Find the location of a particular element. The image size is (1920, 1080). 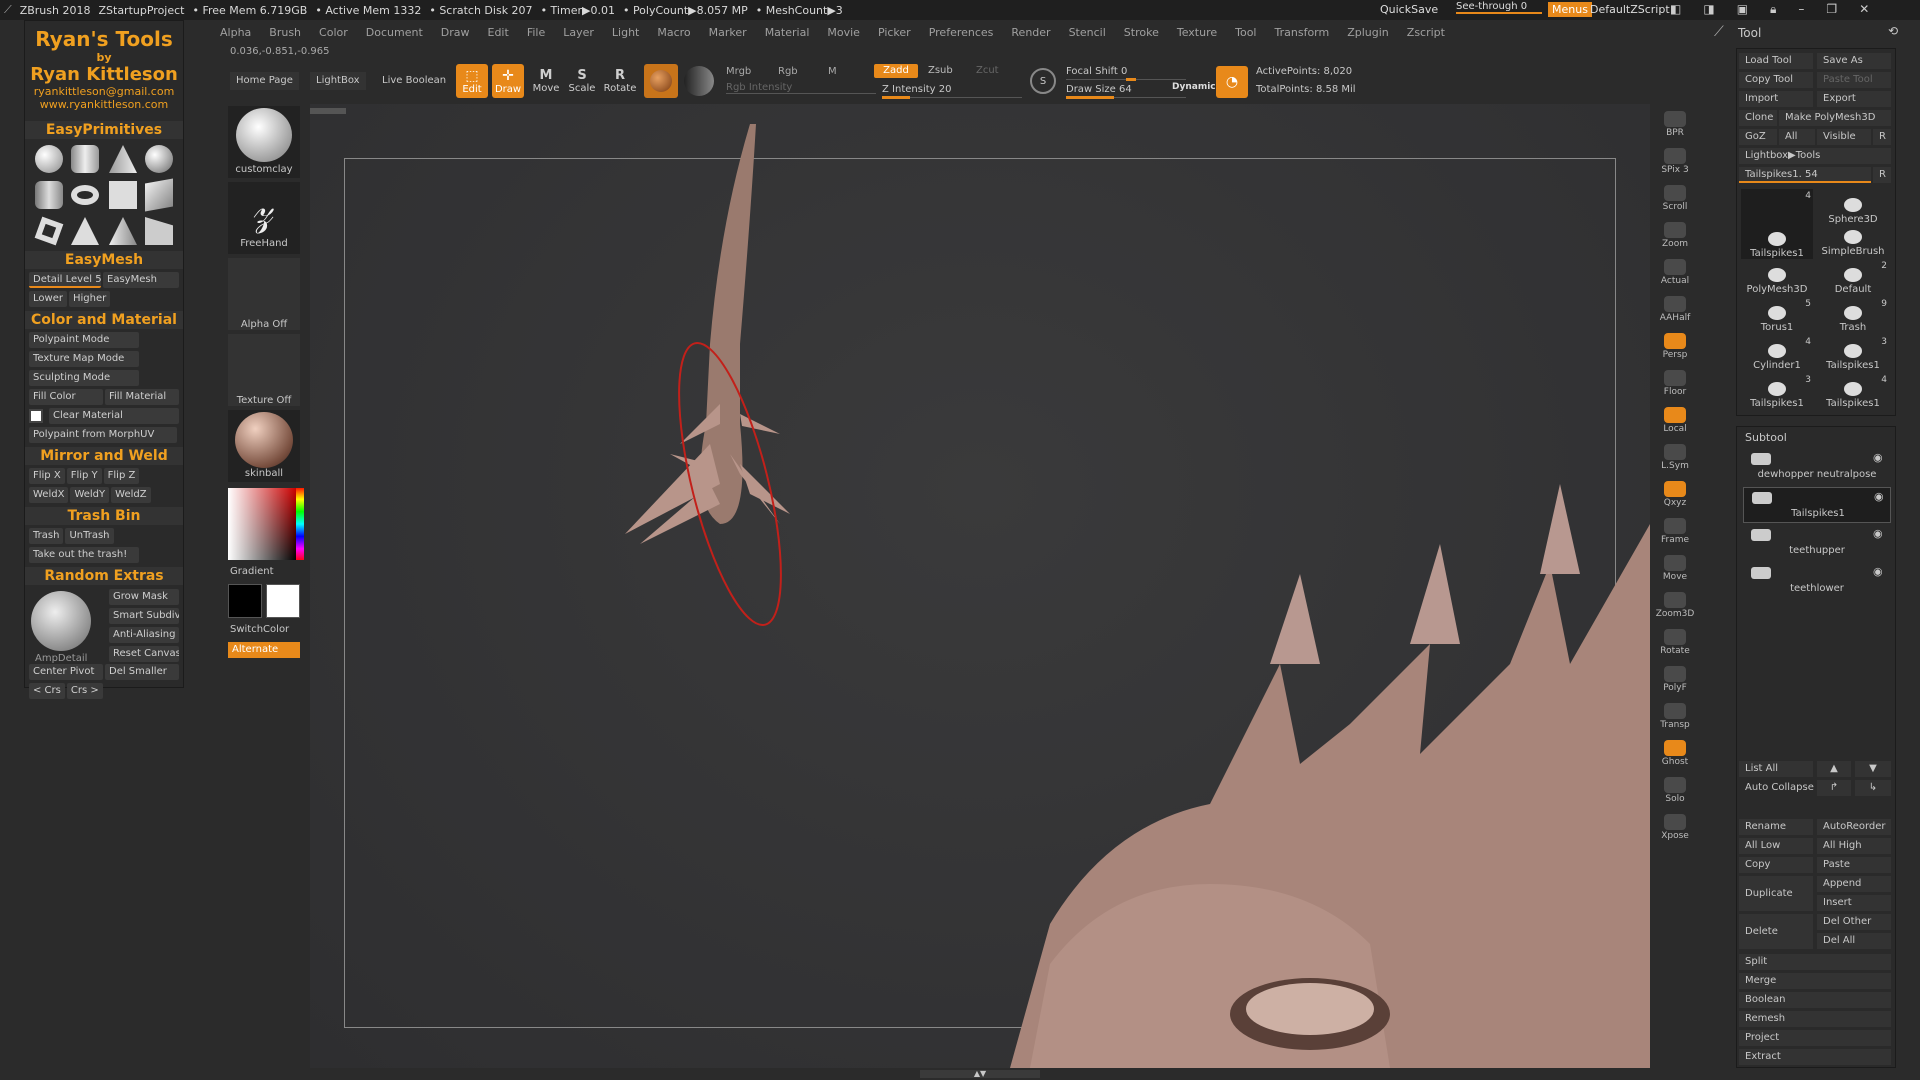

home-page-button: Home Page is located at coordinates (264, 81).